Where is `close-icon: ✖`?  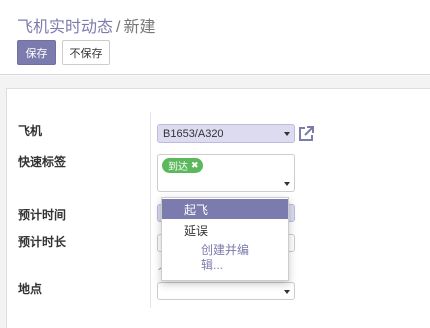
close-icon: ✖ is located at coordinates (195, 165).